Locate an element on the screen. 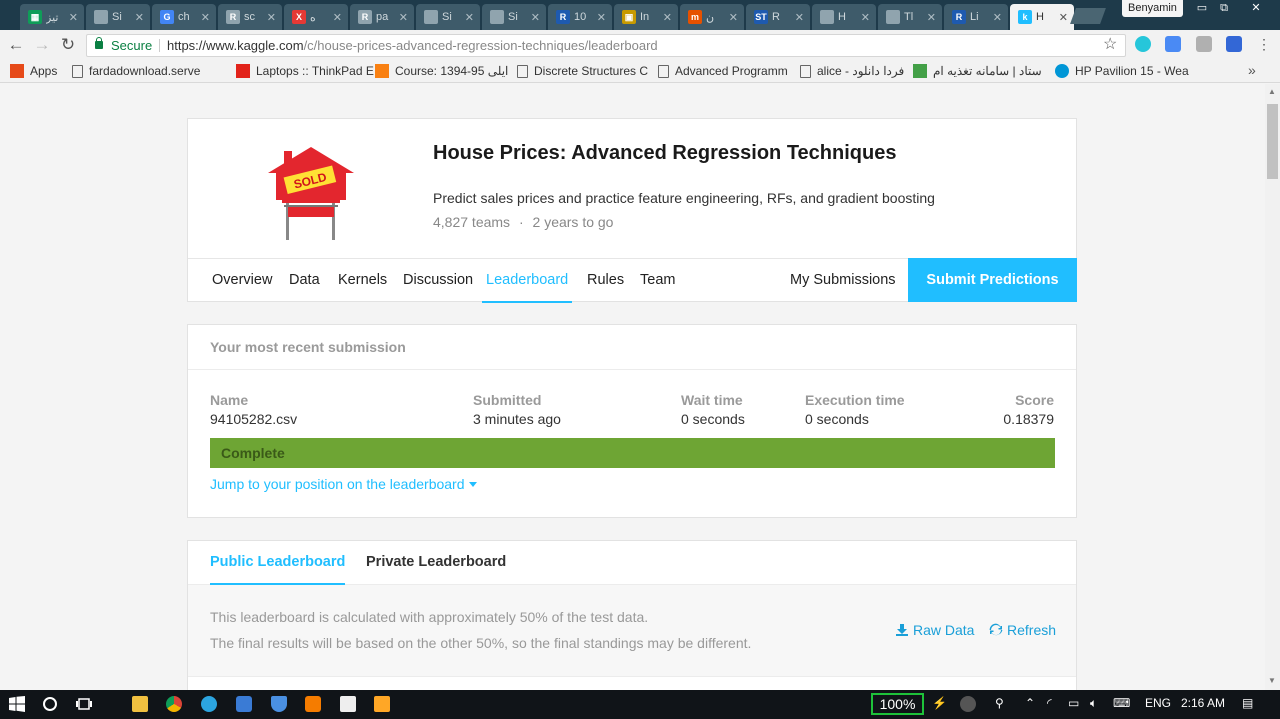 Image resolution: width=1280 pixels, height=719 pixels. bookmark-item: HP Pavilion 15 - Wea is located at coordinates (1122, 71).